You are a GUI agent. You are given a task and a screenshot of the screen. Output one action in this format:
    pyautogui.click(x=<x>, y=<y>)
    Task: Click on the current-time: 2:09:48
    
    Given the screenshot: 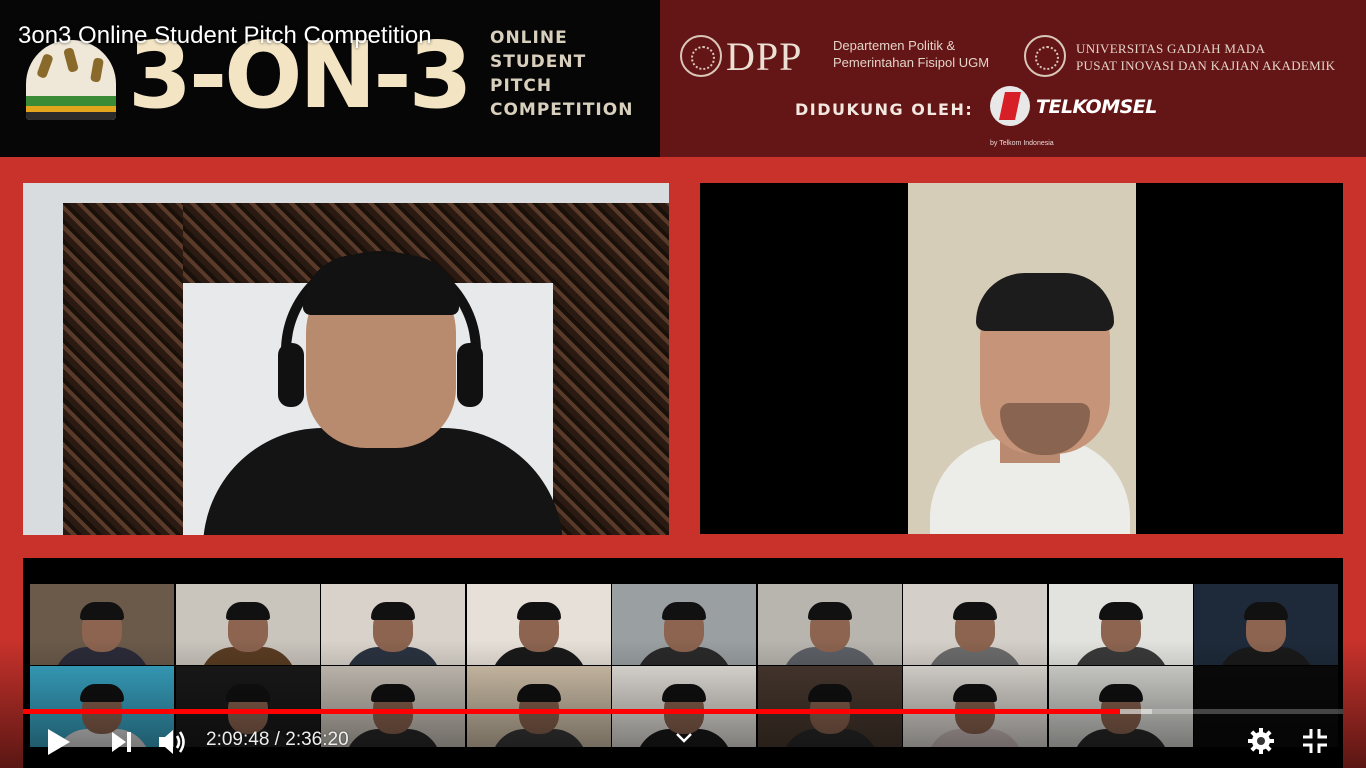 What is the action you would take?
    pyautogui.click(x=238, y=739)
    